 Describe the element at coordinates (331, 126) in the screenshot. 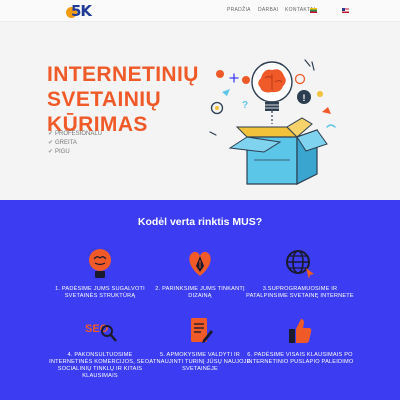

I see `doodle-arc` at that location.